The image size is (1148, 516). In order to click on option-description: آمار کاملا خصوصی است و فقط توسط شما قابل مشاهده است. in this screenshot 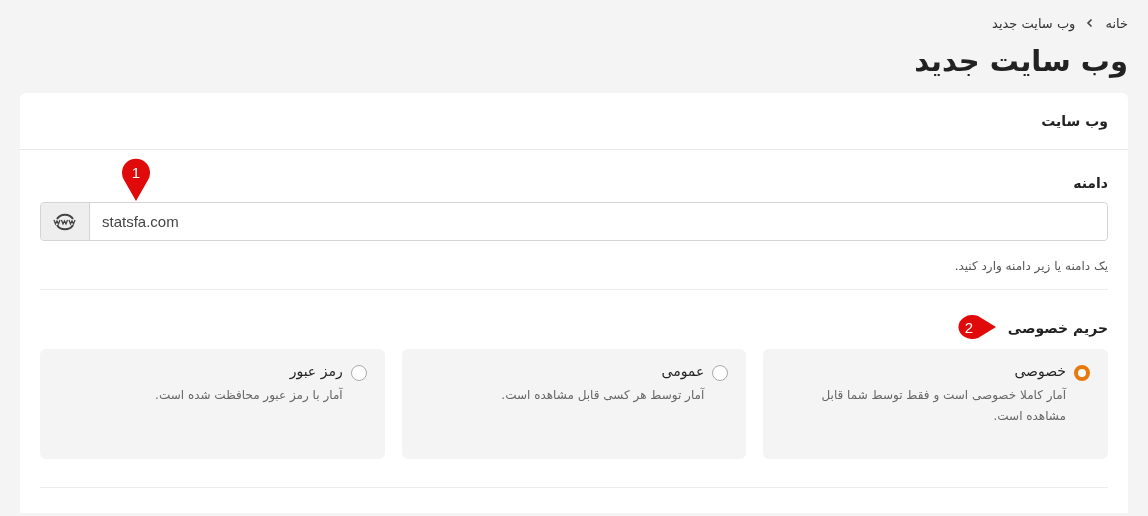, I will do `click(943, 405)`.